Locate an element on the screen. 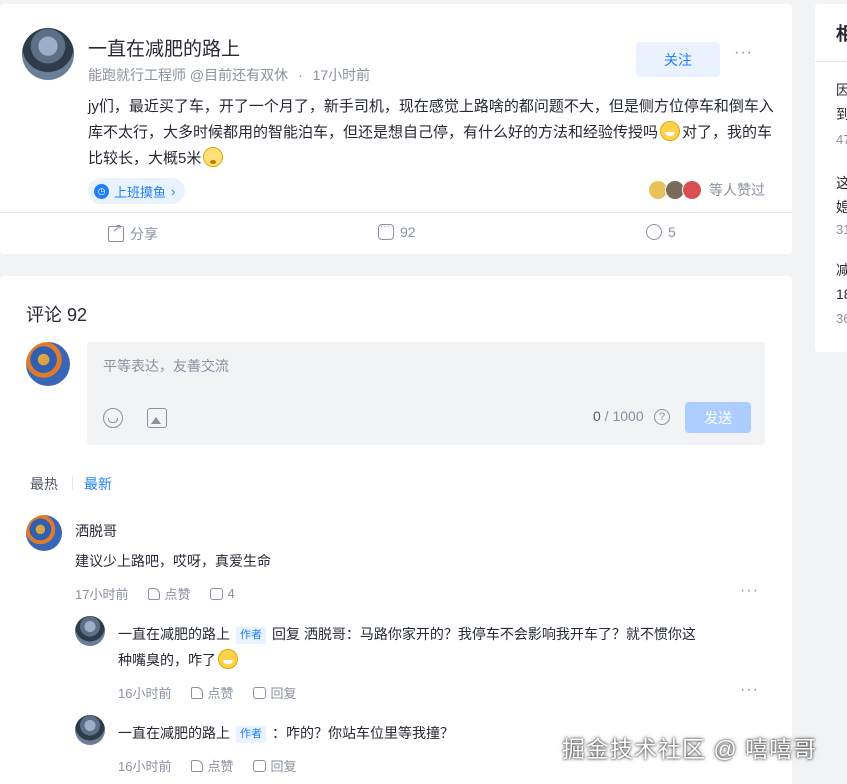 The height and width of the screenshot is (784, 847). topic-tag: ◷ 上班摸鱼 › is located at coordinates (137, 191).